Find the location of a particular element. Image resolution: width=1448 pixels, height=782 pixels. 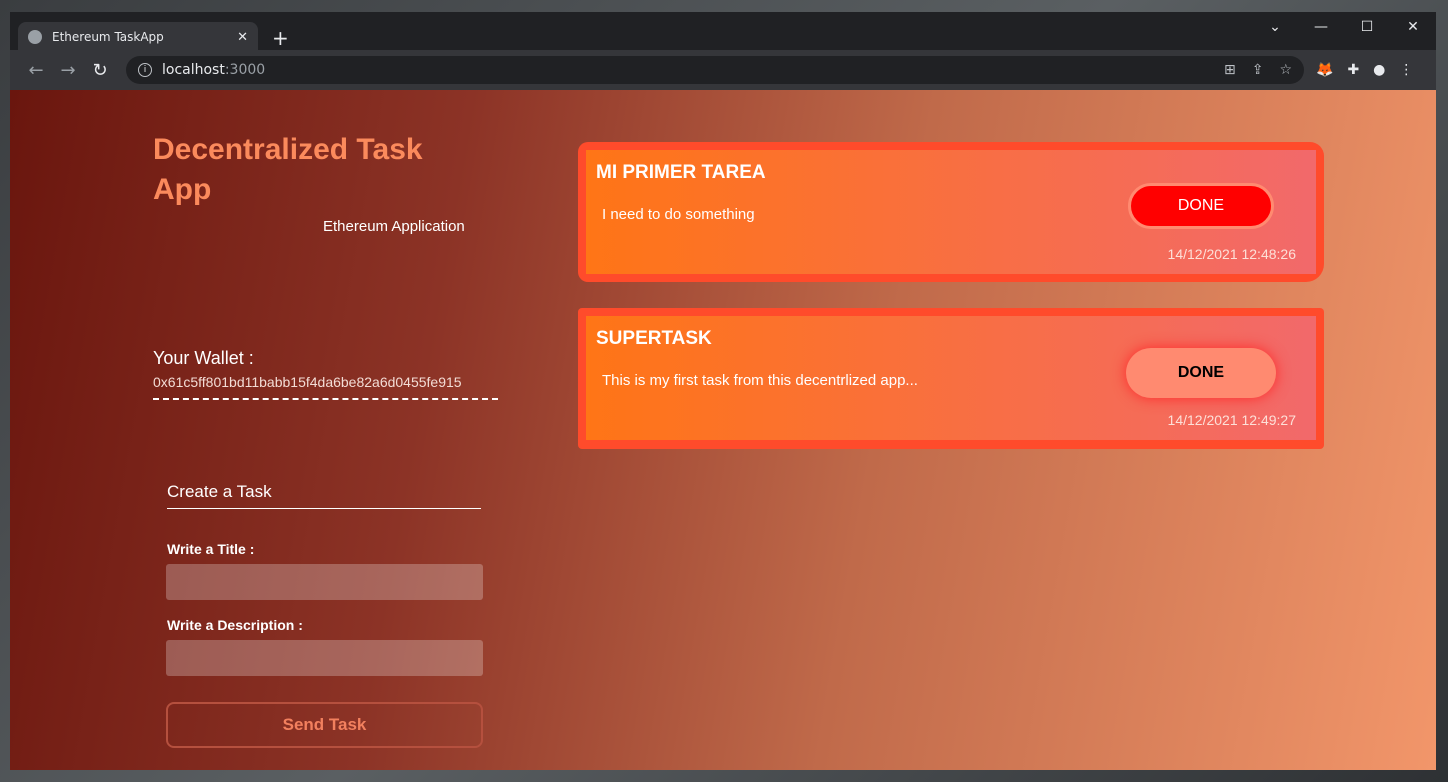

task-description: I need to do something is located at coordinates (678, 214).